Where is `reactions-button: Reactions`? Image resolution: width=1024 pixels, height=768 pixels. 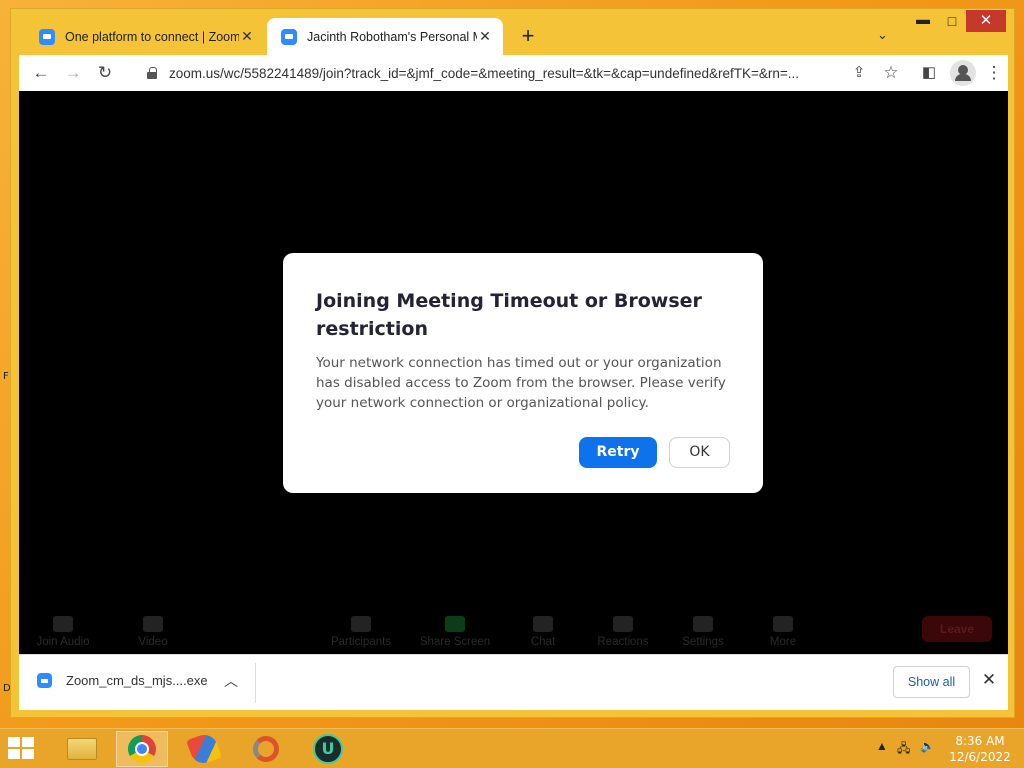
reactions-button: Reactions is located at coordinates (623, 632).